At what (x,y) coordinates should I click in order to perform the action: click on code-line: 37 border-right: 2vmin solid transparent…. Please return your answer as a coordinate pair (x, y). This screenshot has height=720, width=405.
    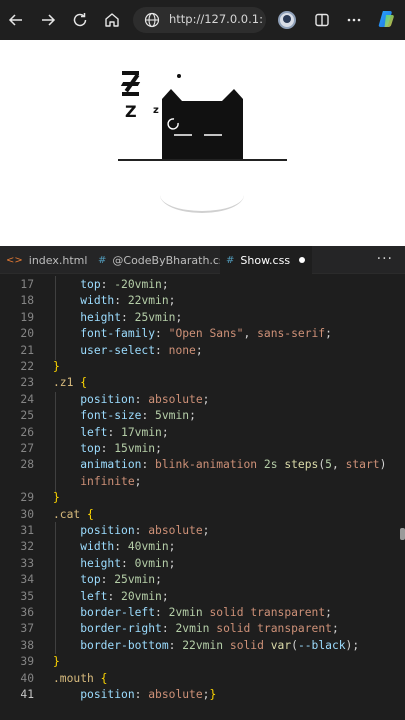
    Looking at the image, I should click on (179, 629).